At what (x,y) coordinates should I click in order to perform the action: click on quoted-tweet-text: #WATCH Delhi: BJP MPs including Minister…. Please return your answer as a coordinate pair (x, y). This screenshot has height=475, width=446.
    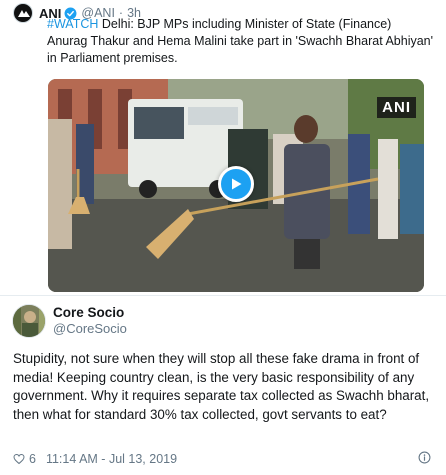
    Looking at the image, I should click on (240, 41).